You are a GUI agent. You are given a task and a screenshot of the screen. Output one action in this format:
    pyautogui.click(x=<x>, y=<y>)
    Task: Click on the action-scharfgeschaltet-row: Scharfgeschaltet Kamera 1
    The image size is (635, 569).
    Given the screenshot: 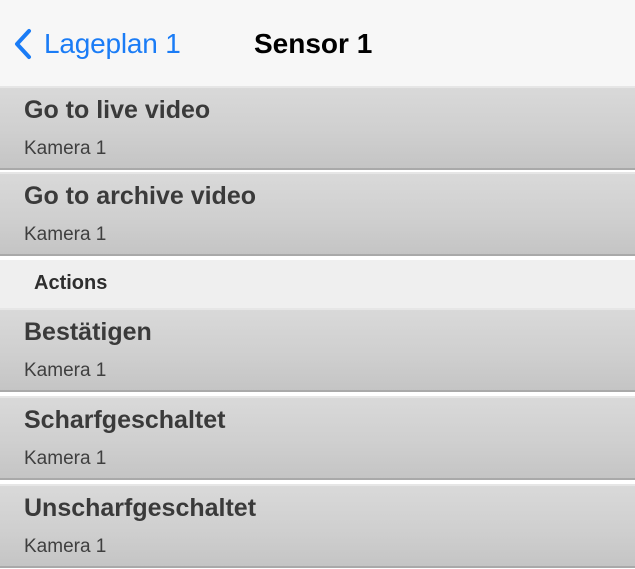 What is the action you would take?
    pyautogui.click(x=317, y=438)
    